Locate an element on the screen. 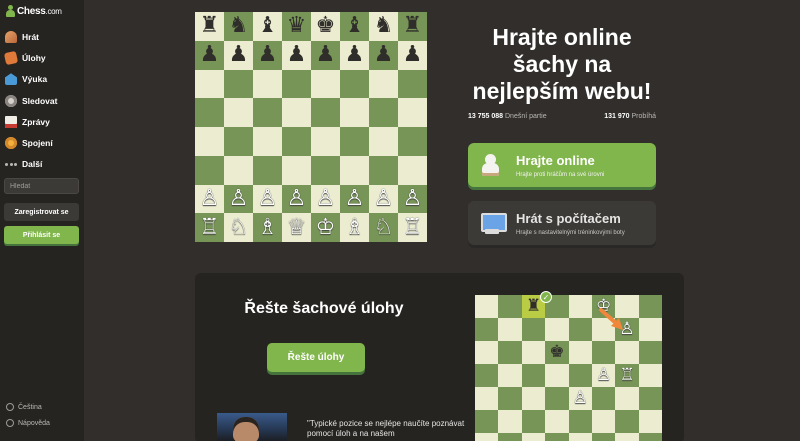  board-square: ♔ is located at coordinates (325, 227).